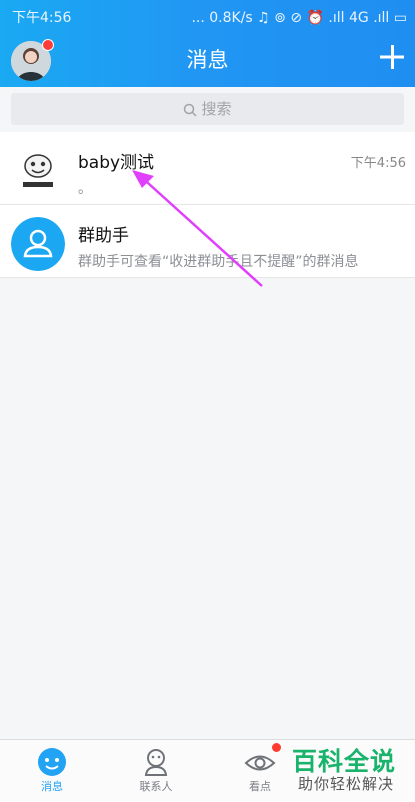 Image resolution: width=415 pixels, height=802 pixels. What do you see at coordinates (116, 163) in the screenshot?
I see `conversation-name: baby测试` at bounding box center [116, 163].